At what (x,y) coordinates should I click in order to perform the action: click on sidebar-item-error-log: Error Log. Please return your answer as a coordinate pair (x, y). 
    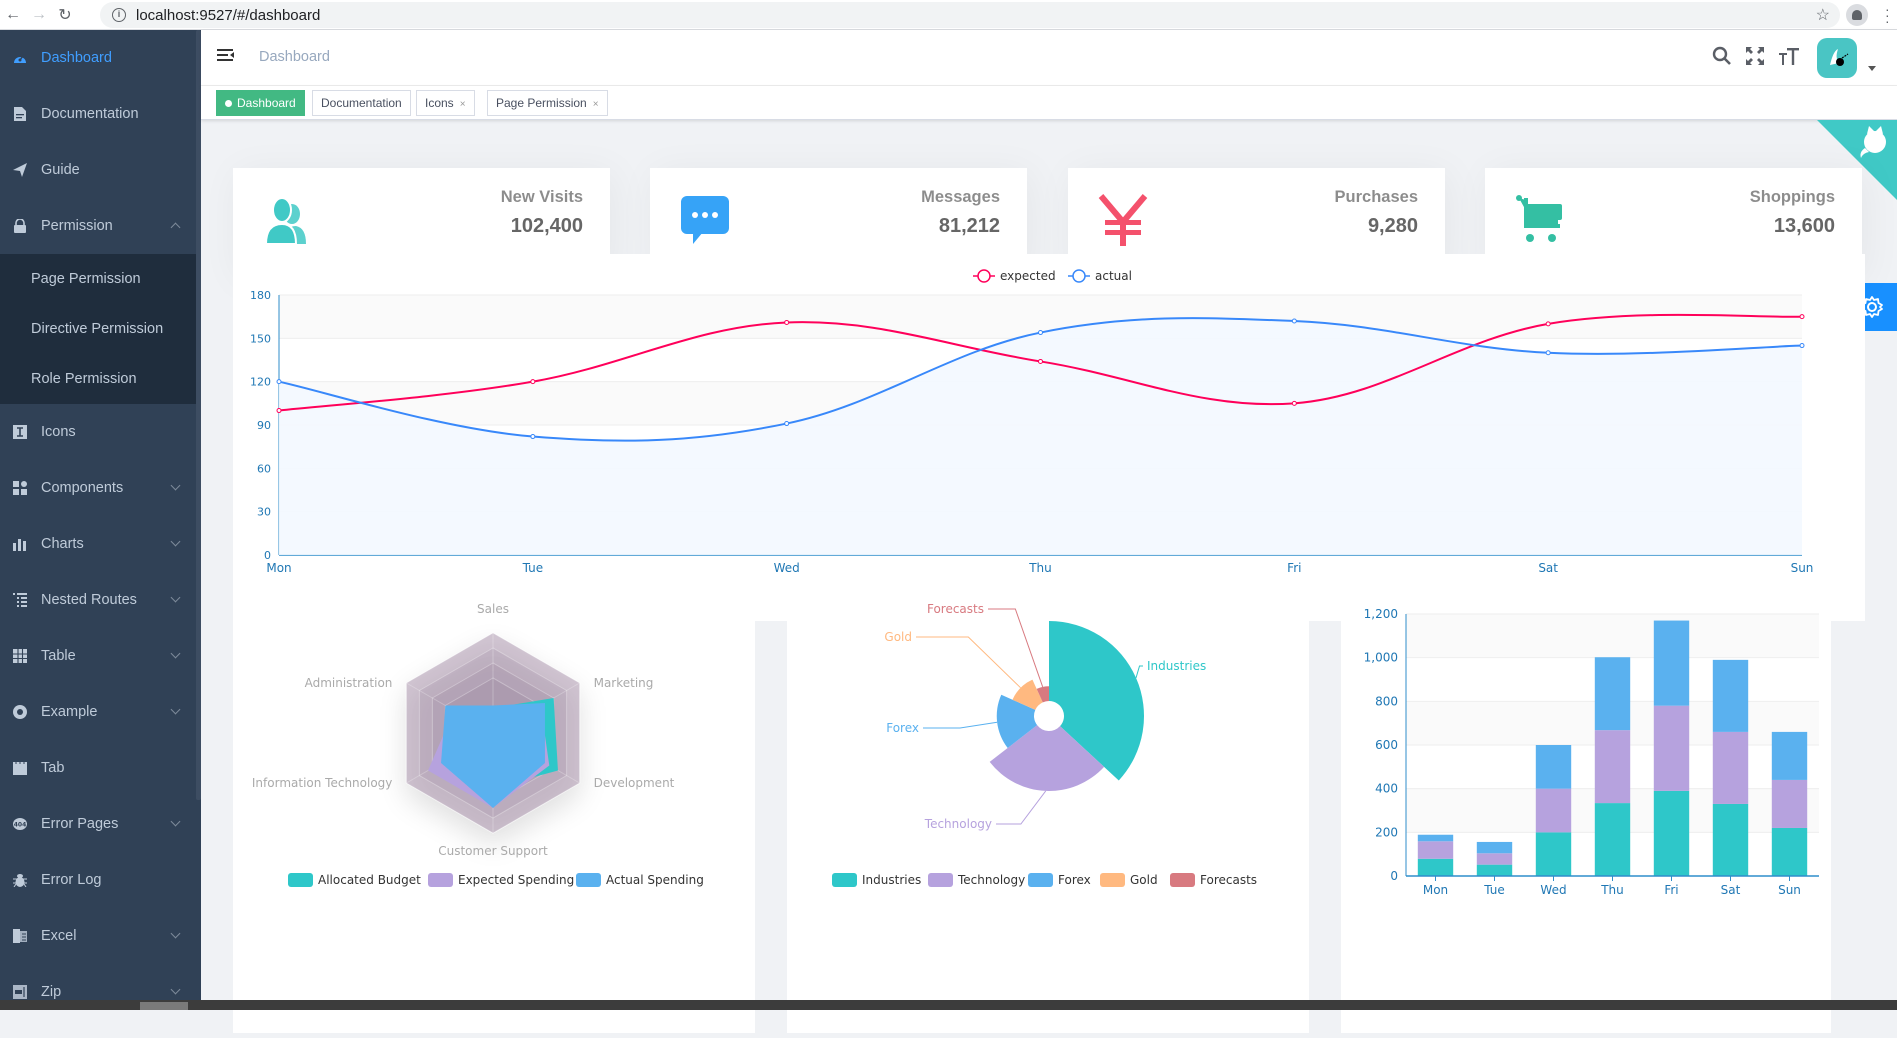
    Looking at the image, I should click on (100, 880).